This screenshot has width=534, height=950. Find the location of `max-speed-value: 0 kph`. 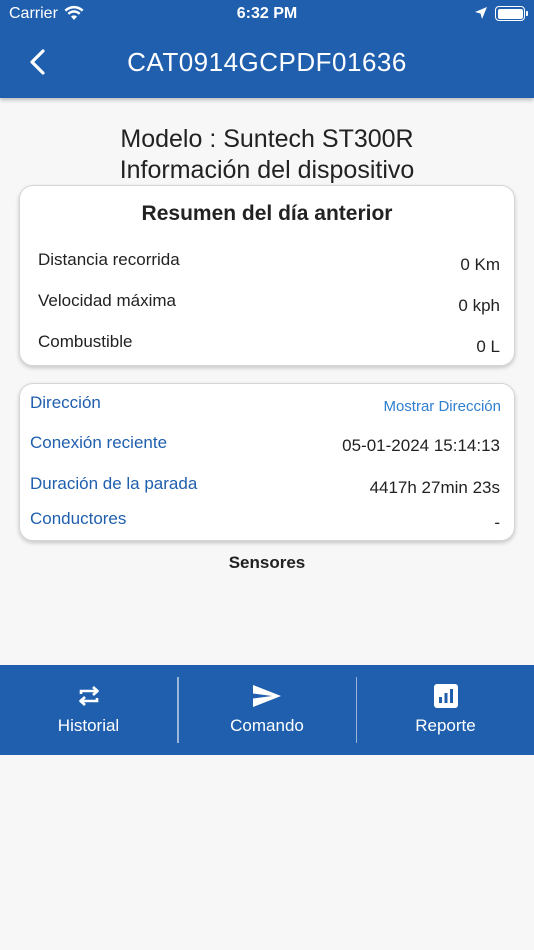

max-speed-value: 0 kph is located at coordinates (479, 305).